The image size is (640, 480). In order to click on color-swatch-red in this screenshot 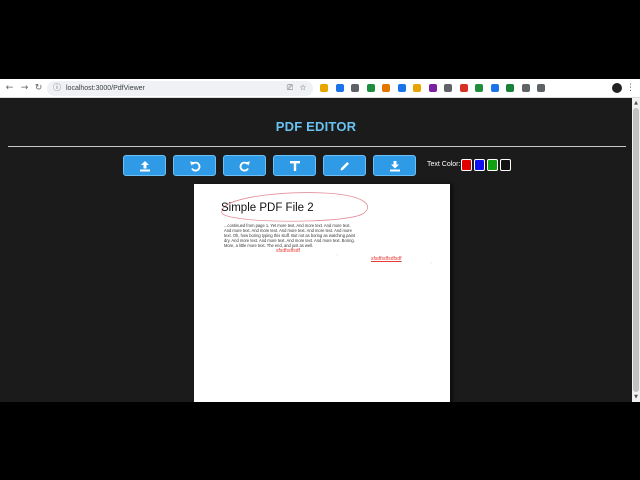, I will do `click(466, 165)`.